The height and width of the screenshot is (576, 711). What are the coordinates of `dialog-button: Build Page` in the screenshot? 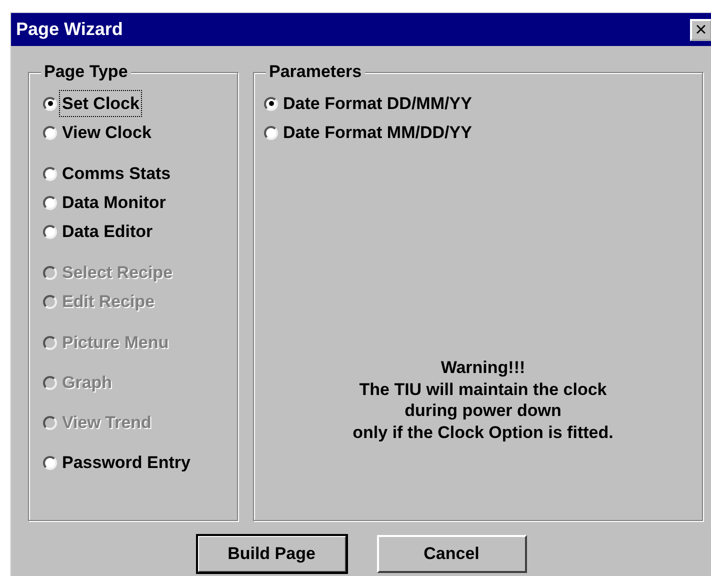 It's located at (271, 554).